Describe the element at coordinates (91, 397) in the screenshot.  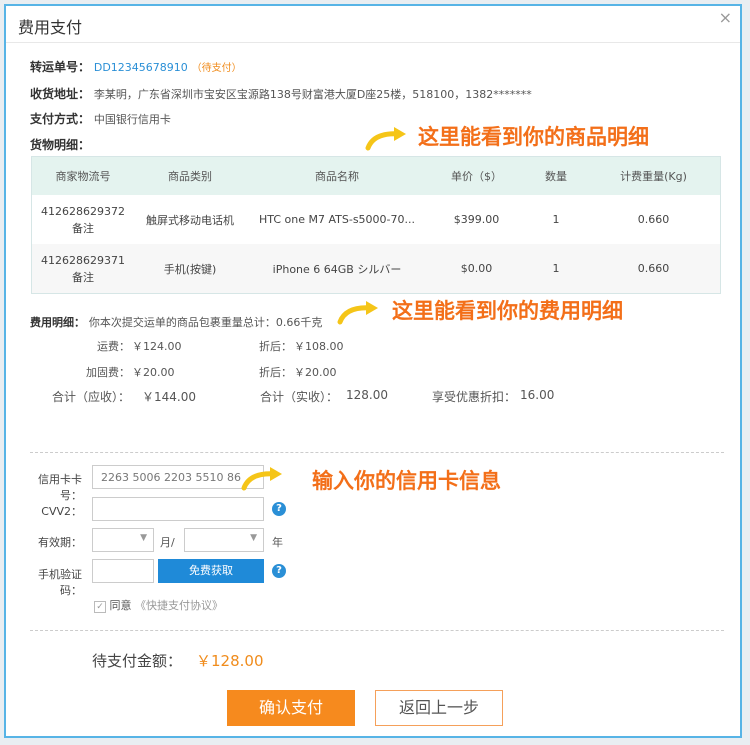
I see `due-label: 合计（应收）：` at that location.